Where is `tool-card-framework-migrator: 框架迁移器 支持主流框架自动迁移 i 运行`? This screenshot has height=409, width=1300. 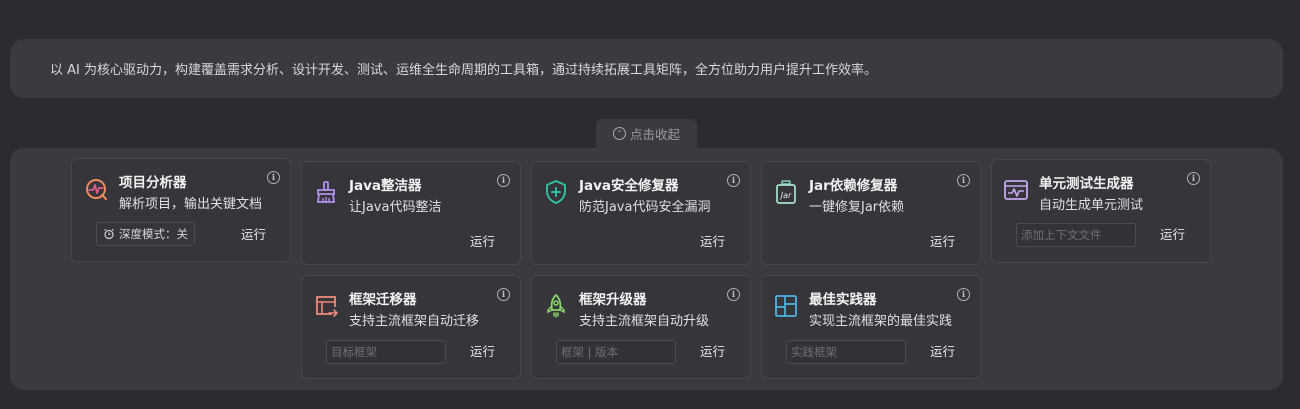 tool-card-framework-migrator: 框架迁移器 支持主流框架自动迁移 i 运行 is located at coordinates (411, 327).